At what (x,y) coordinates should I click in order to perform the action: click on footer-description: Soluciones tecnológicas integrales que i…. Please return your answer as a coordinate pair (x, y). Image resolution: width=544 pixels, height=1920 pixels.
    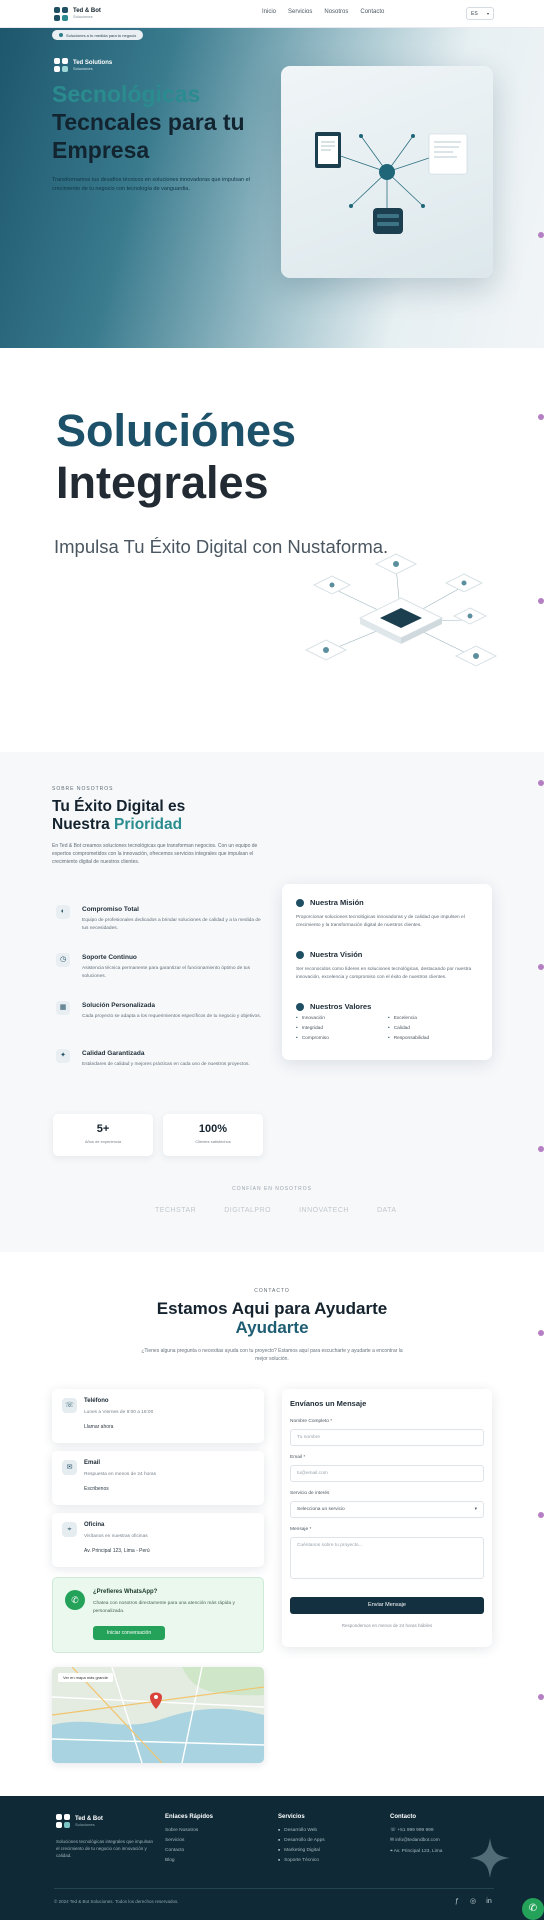
    Looking at the image, I should click on (105, 1848).